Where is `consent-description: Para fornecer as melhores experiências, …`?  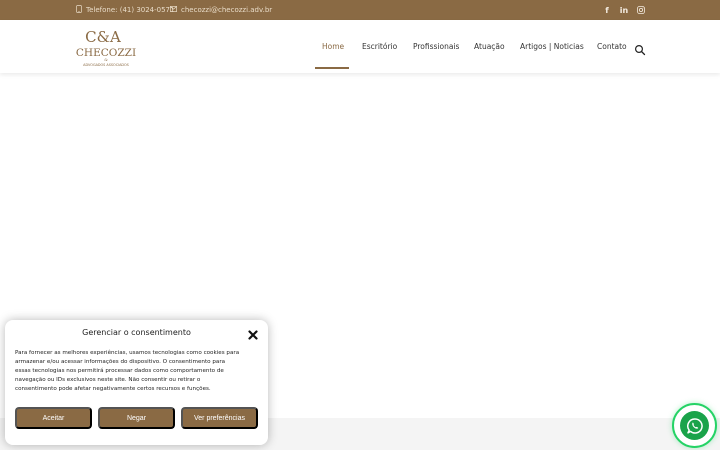
consent-description: Para fornecer as melhores experiências, … is located at coordinates (138, 371).